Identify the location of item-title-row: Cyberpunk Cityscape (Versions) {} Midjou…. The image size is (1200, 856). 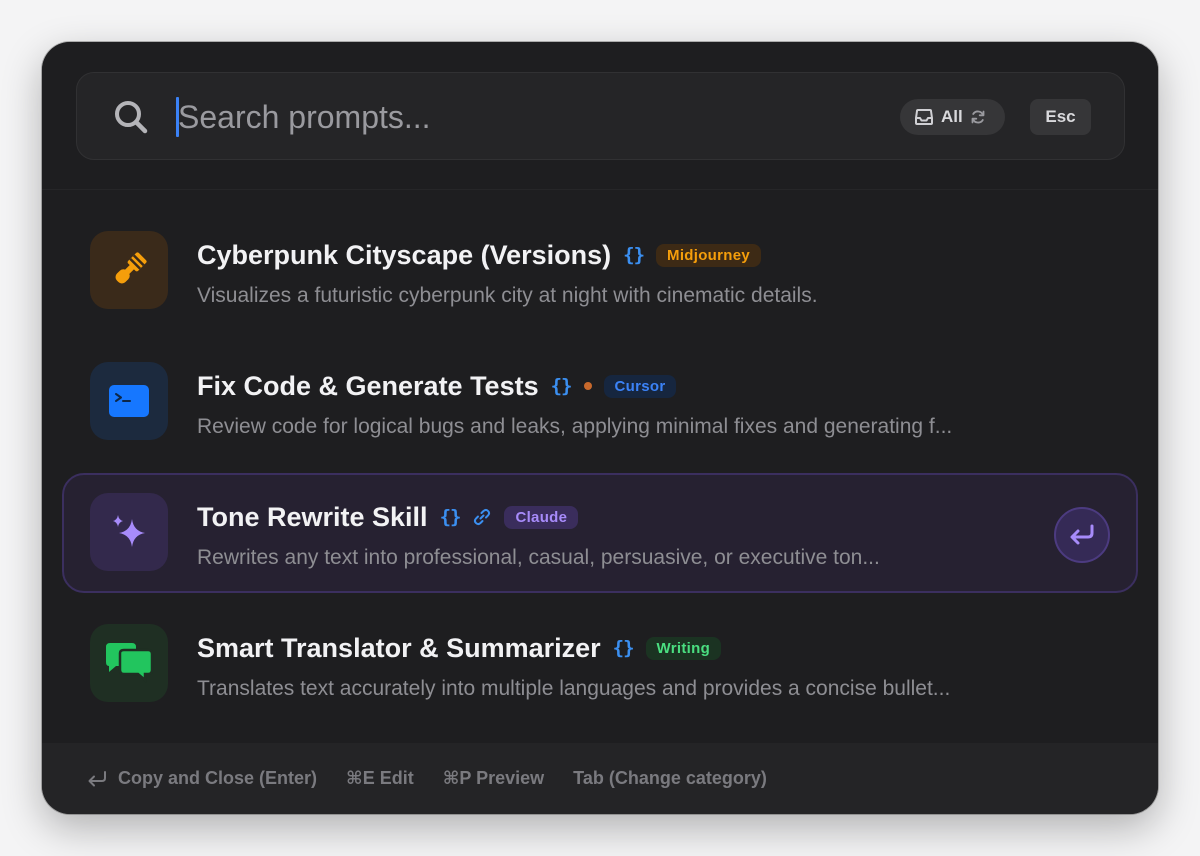
(479, 255).